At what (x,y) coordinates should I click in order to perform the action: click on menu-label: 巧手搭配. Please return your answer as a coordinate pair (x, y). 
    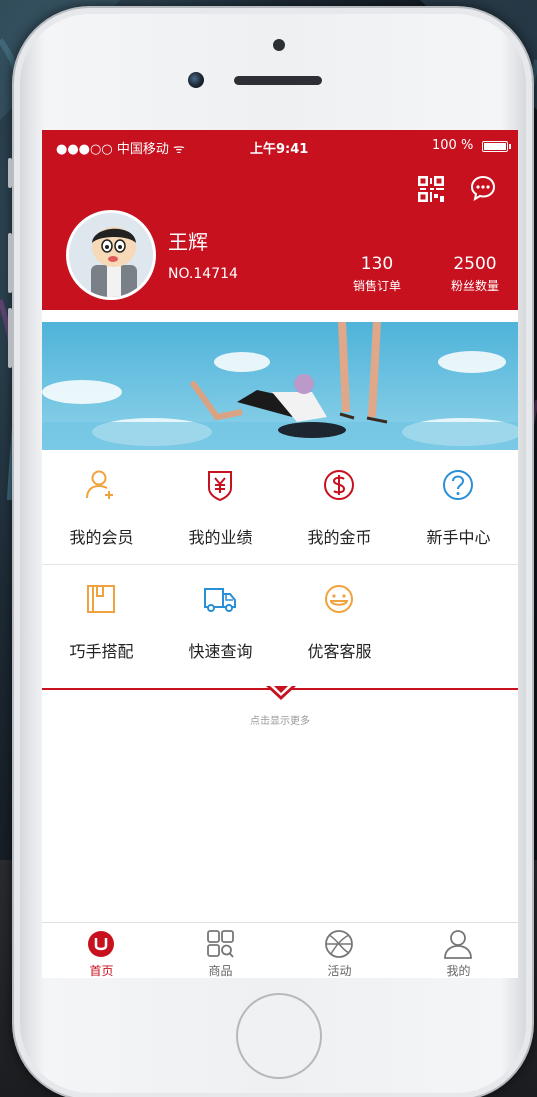
    Looking at the image, I should click on (101, 651).